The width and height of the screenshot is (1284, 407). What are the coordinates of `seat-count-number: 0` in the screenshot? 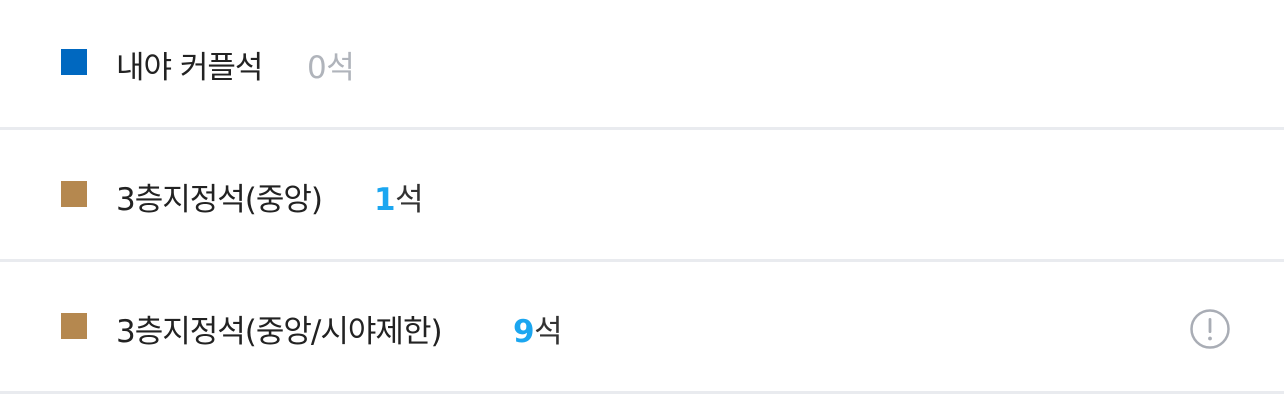 It's located at (317, 68).